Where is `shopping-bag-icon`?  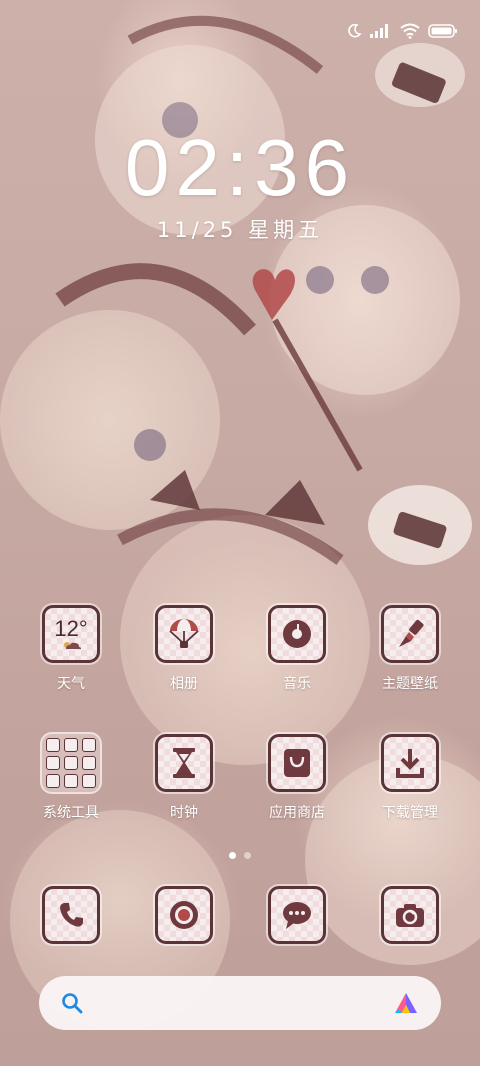 shopping-bag-icon is located at coordinates (297, 763).